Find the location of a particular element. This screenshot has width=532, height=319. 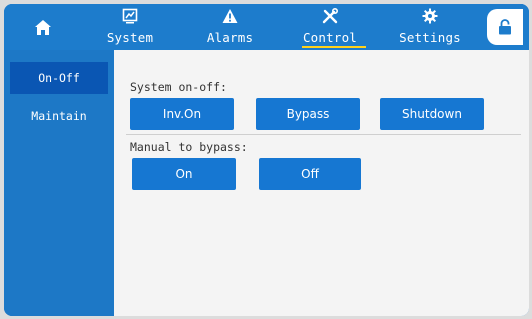

bypass-button: Bypass is located at coordinates (308, 114).